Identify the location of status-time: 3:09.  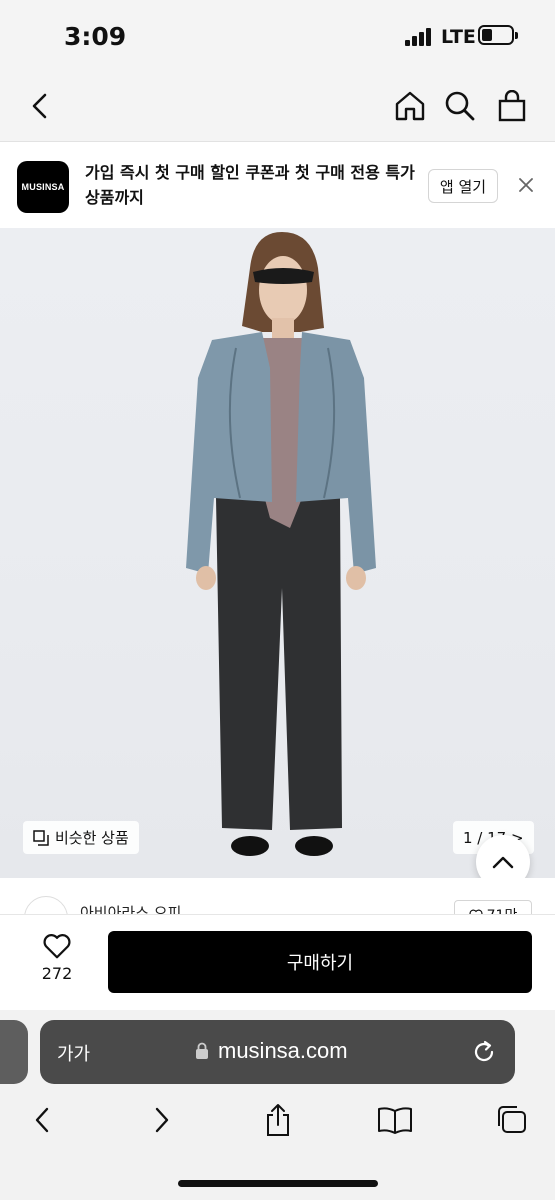
(95, 36).